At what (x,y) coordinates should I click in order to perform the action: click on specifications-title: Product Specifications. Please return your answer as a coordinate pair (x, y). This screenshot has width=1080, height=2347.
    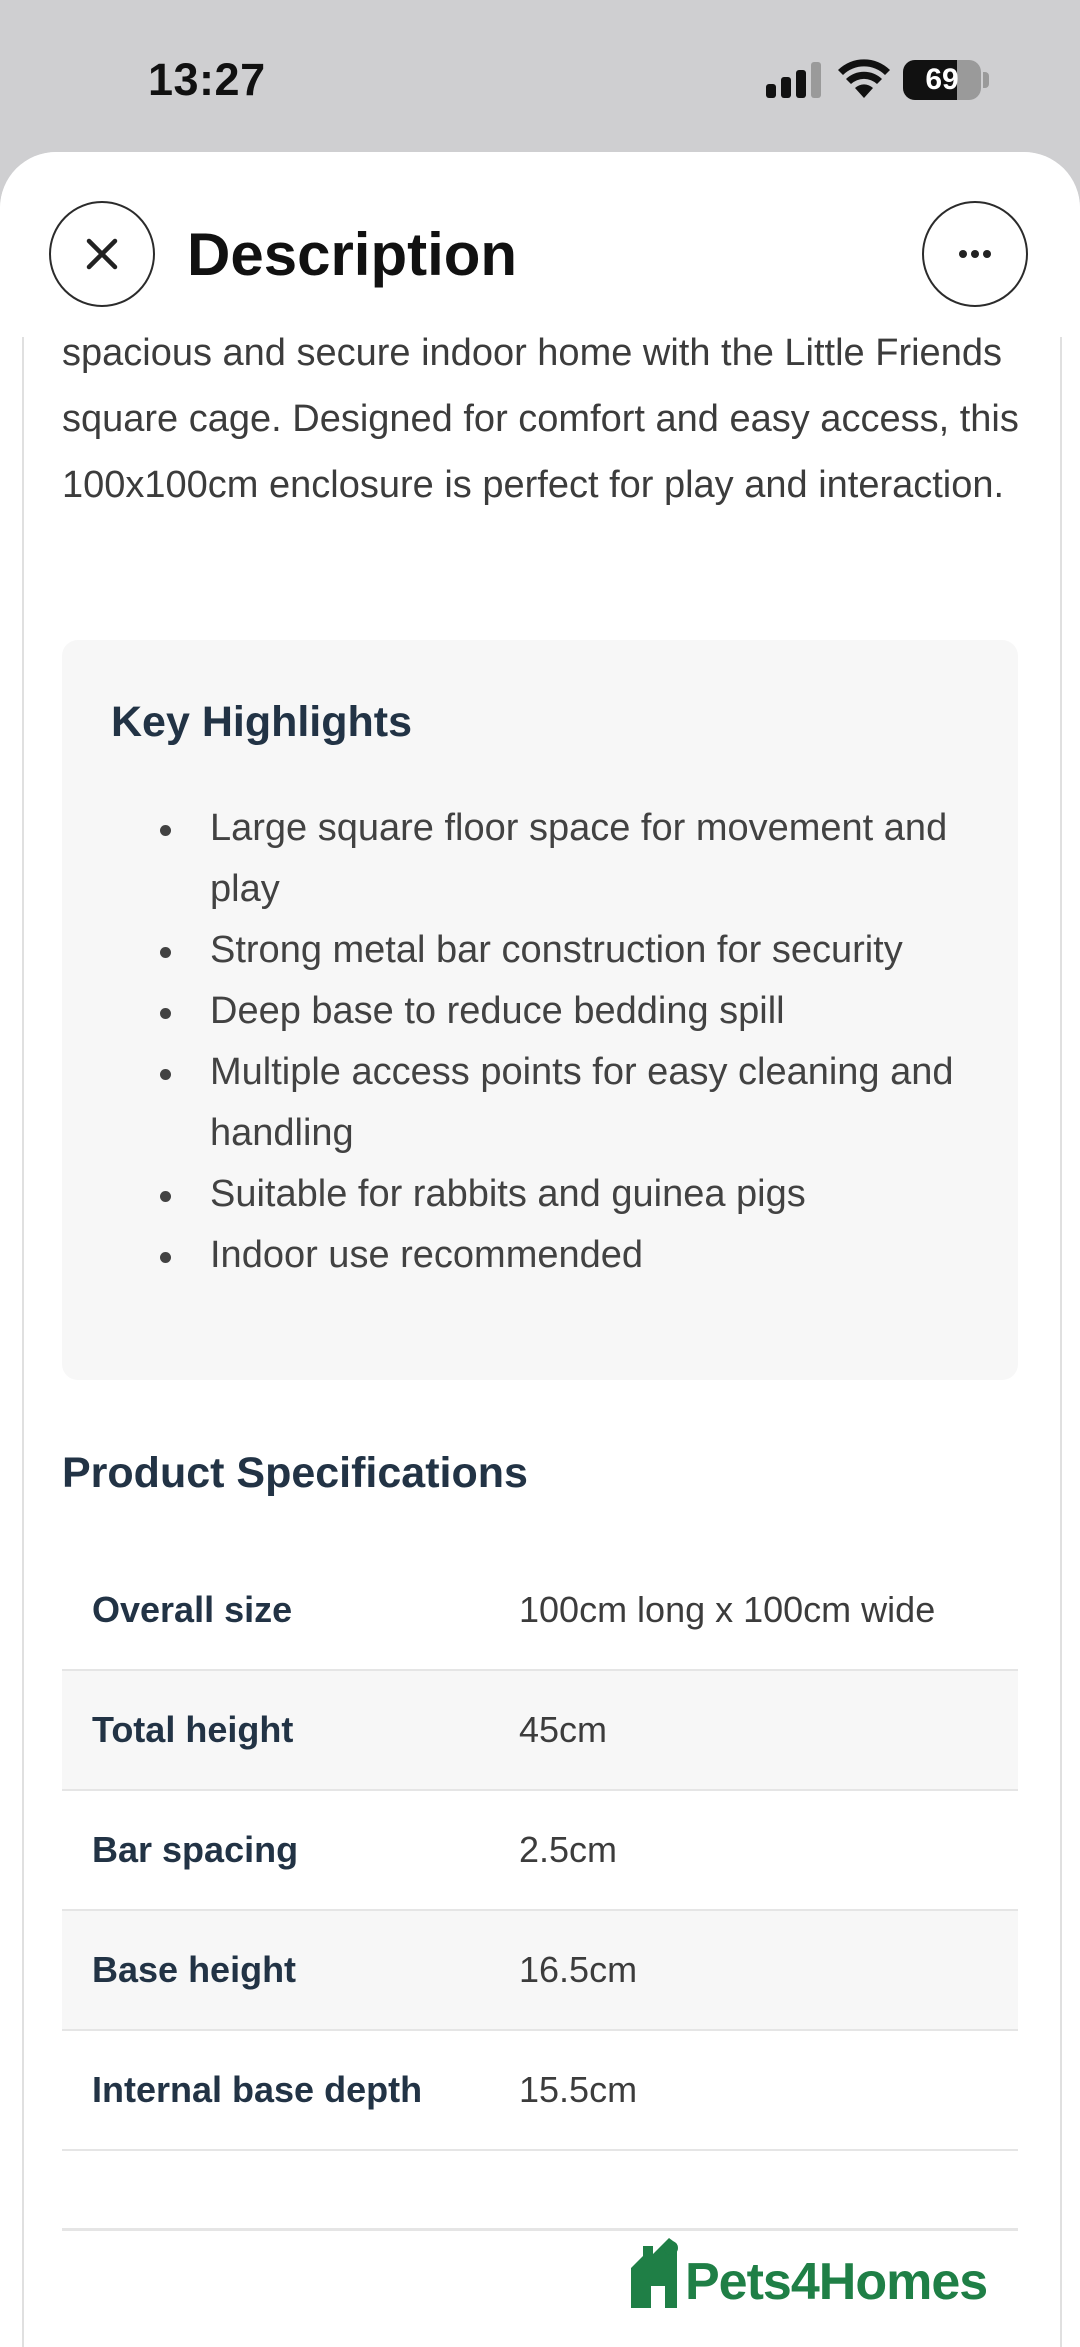
    Looking at the image, I should click on (295, 1473).